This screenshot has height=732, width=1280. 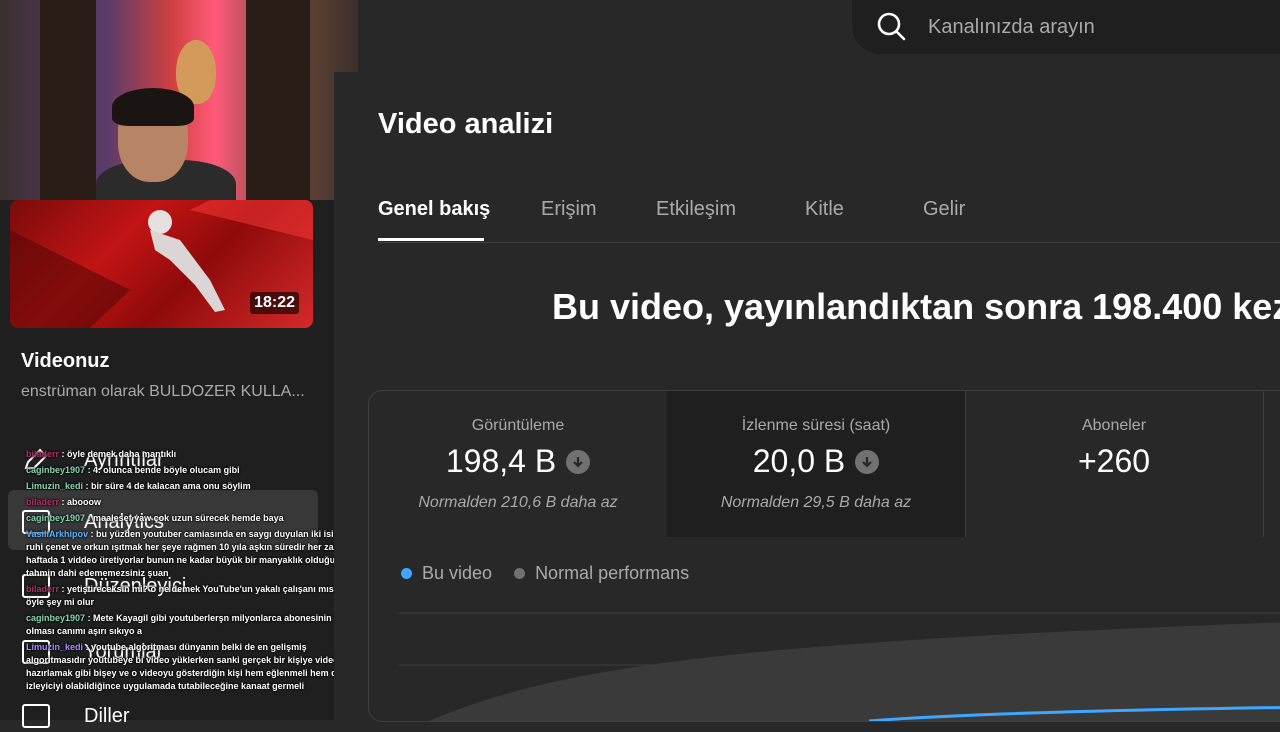 I want to click on metric-value: 198,4 B, so click(x=501, y=461).